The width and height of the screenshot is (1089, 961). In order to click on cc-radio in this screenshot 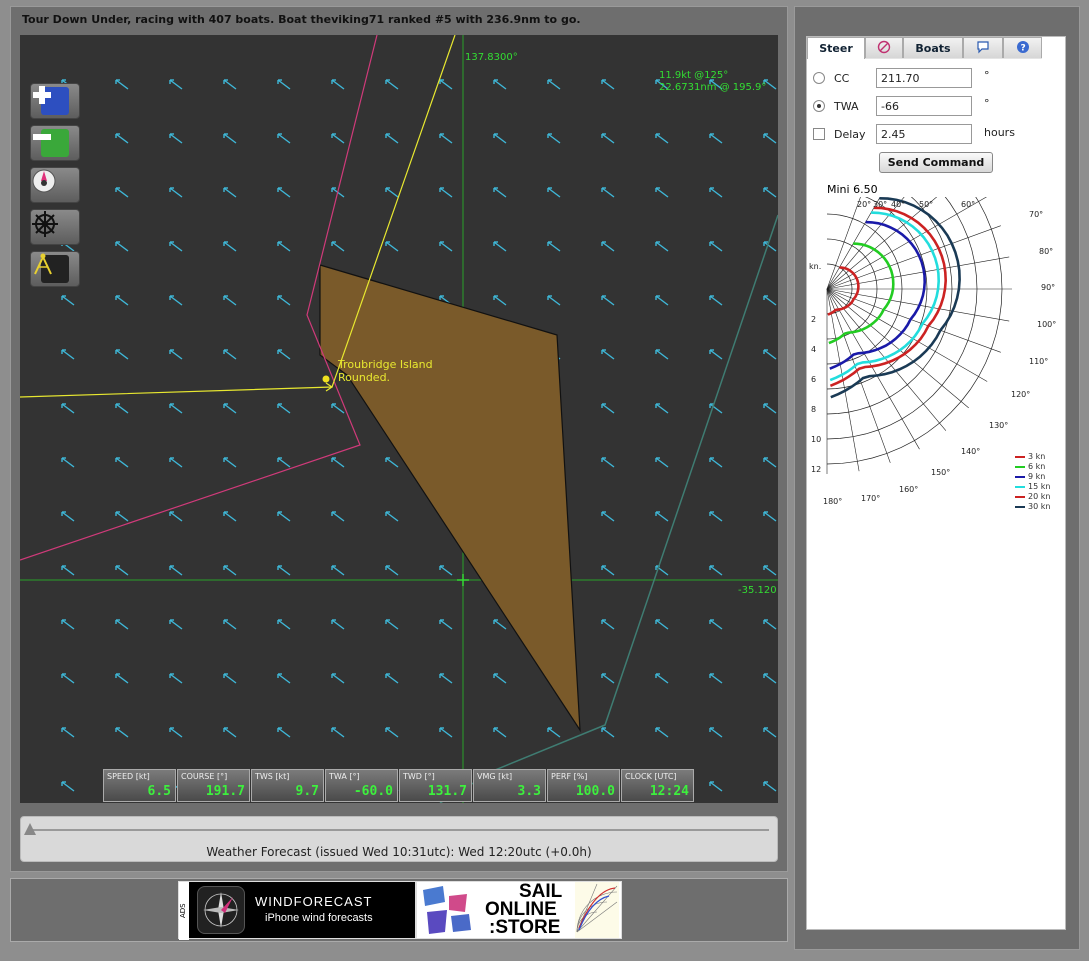, I will do `click(819, 78)`.